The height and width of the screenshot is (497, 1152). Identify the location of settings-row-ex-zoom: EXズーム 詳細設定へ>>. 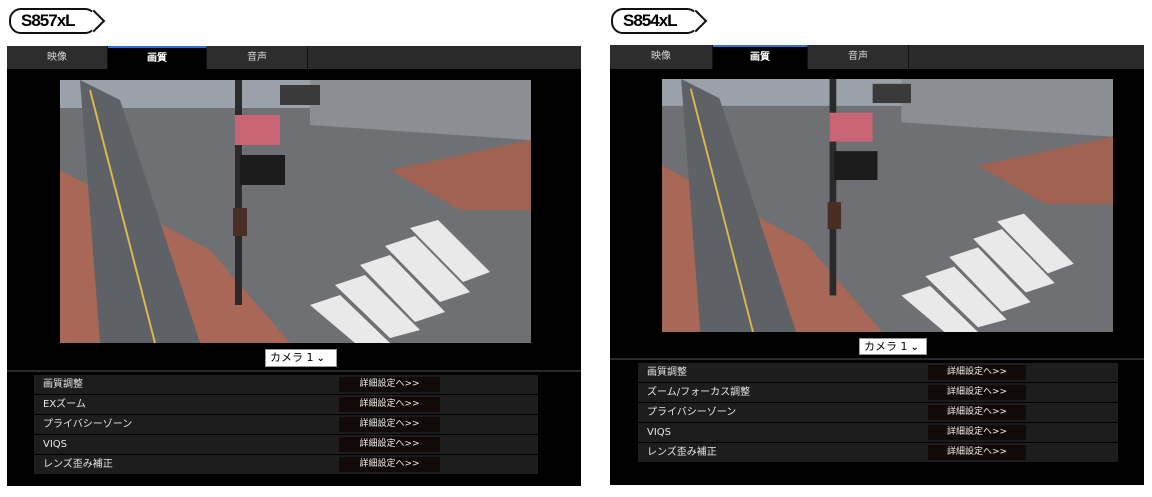
(286, 405).